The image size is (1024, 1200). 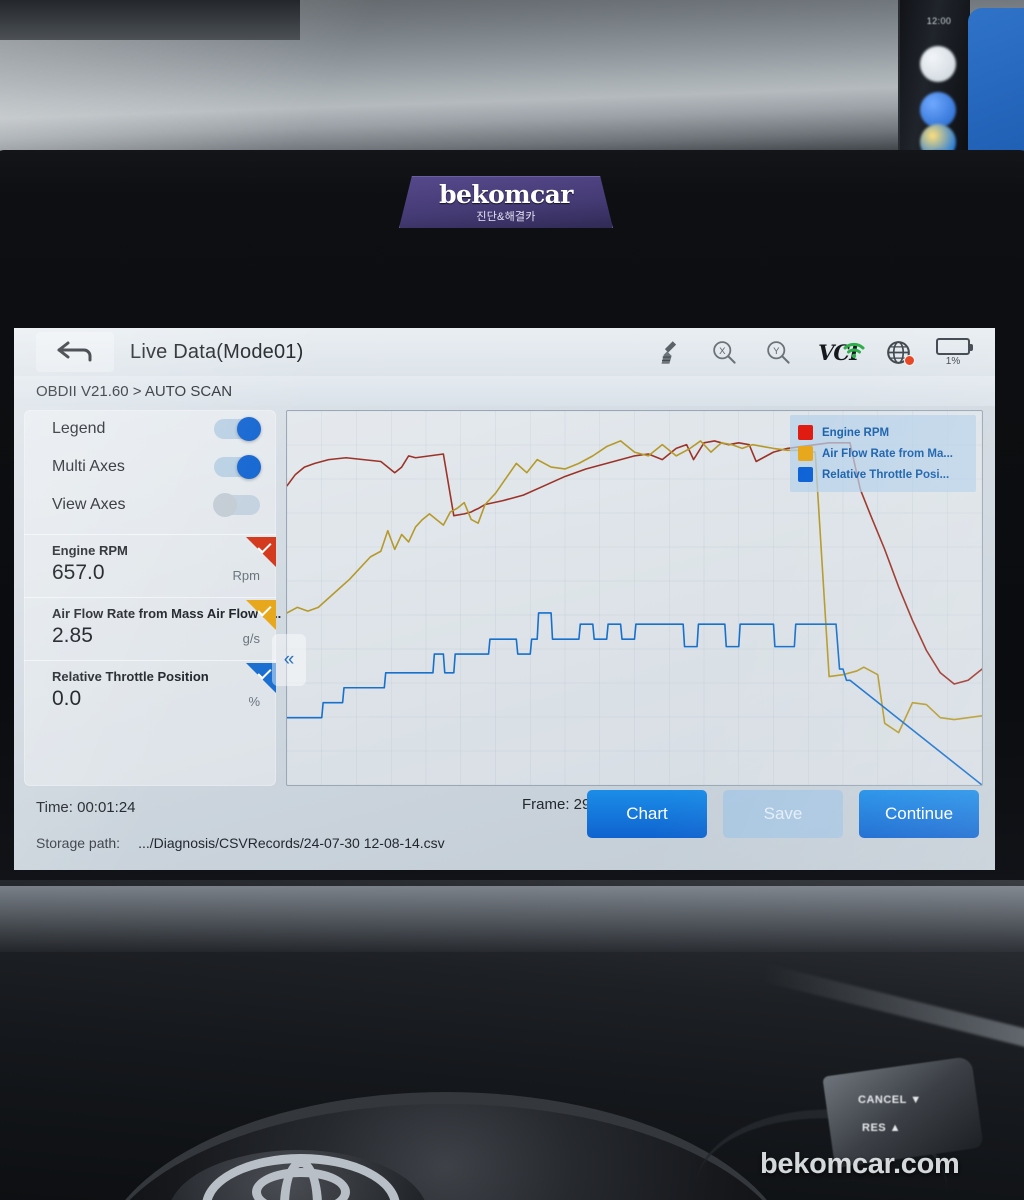 What do you see at coordinates (996, 83) in the screenshot?
I see `blue-panel-object` at bounding box center [996, 83].